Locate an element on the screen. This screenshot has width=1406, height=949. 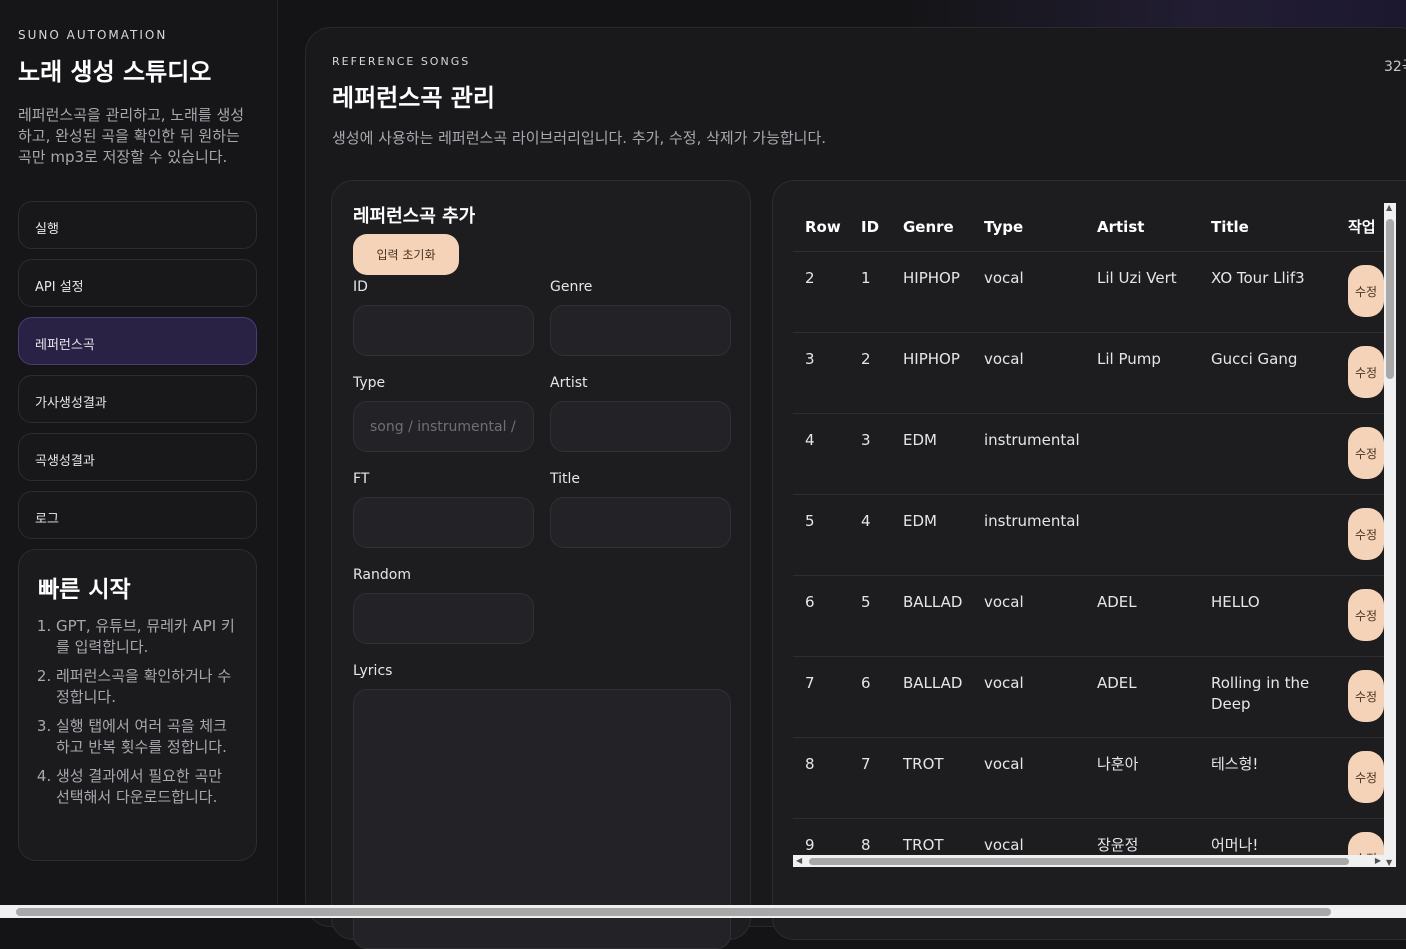
cell-artist: ADEL is located at coordinates (1142, 697).